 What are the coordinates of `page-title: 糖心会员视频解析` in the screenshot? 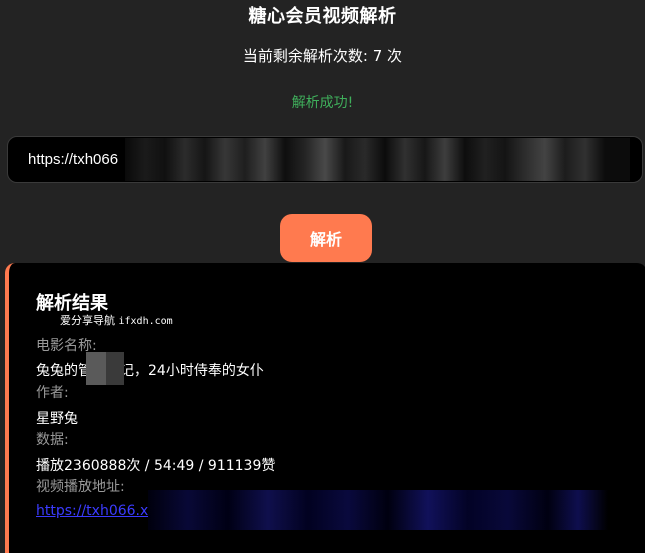 It's located at (322, 16).